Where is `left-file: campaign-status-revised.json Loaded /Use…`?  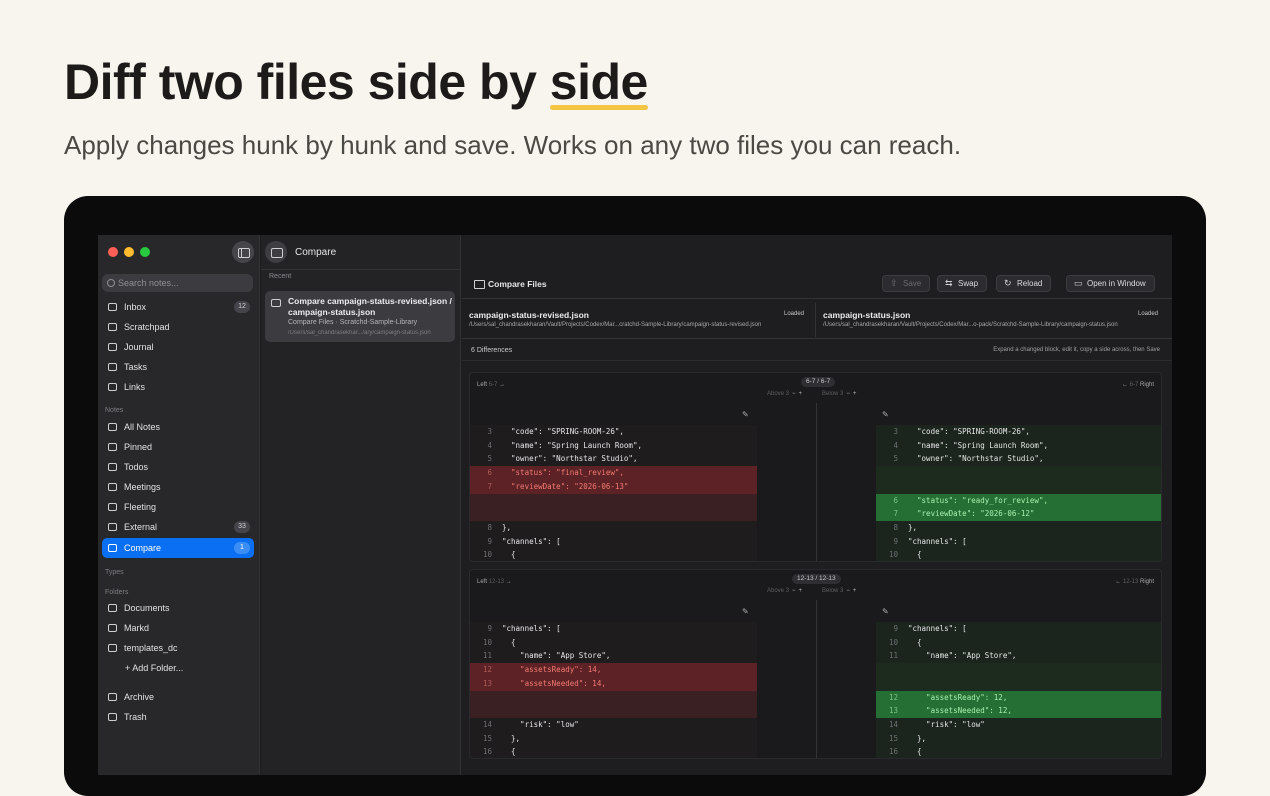 left-file: campaign-status-revised.json Loaded /Use… is located at coordinates (638, 319).